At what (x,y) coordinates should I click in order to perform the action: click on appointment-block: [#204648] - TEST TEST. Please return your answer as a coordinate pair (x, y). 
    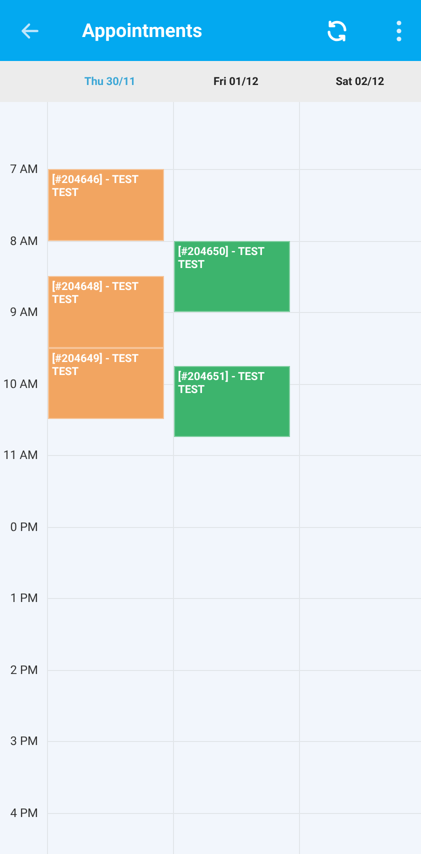
    Looking at the image, I should click on (106, 312).